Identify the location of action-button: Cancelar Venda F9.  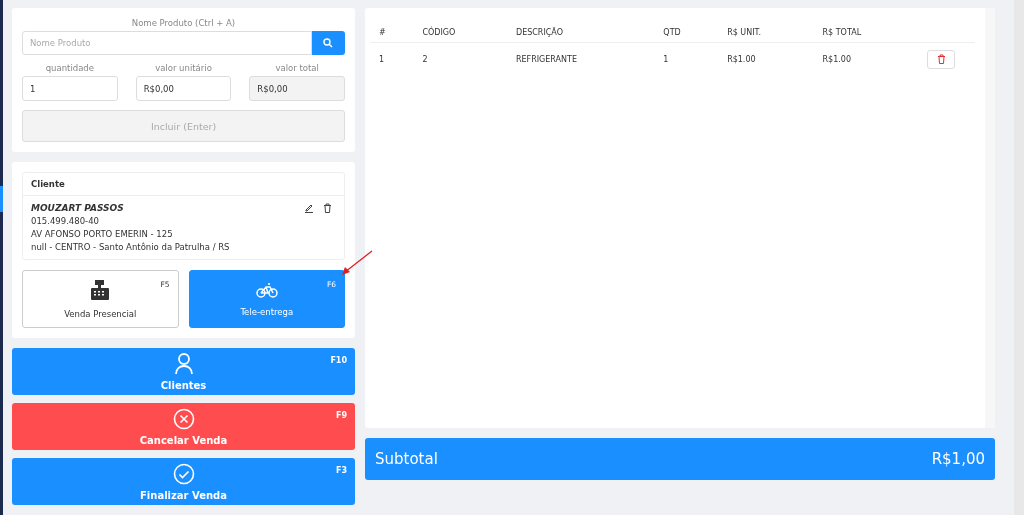
(183, 426).